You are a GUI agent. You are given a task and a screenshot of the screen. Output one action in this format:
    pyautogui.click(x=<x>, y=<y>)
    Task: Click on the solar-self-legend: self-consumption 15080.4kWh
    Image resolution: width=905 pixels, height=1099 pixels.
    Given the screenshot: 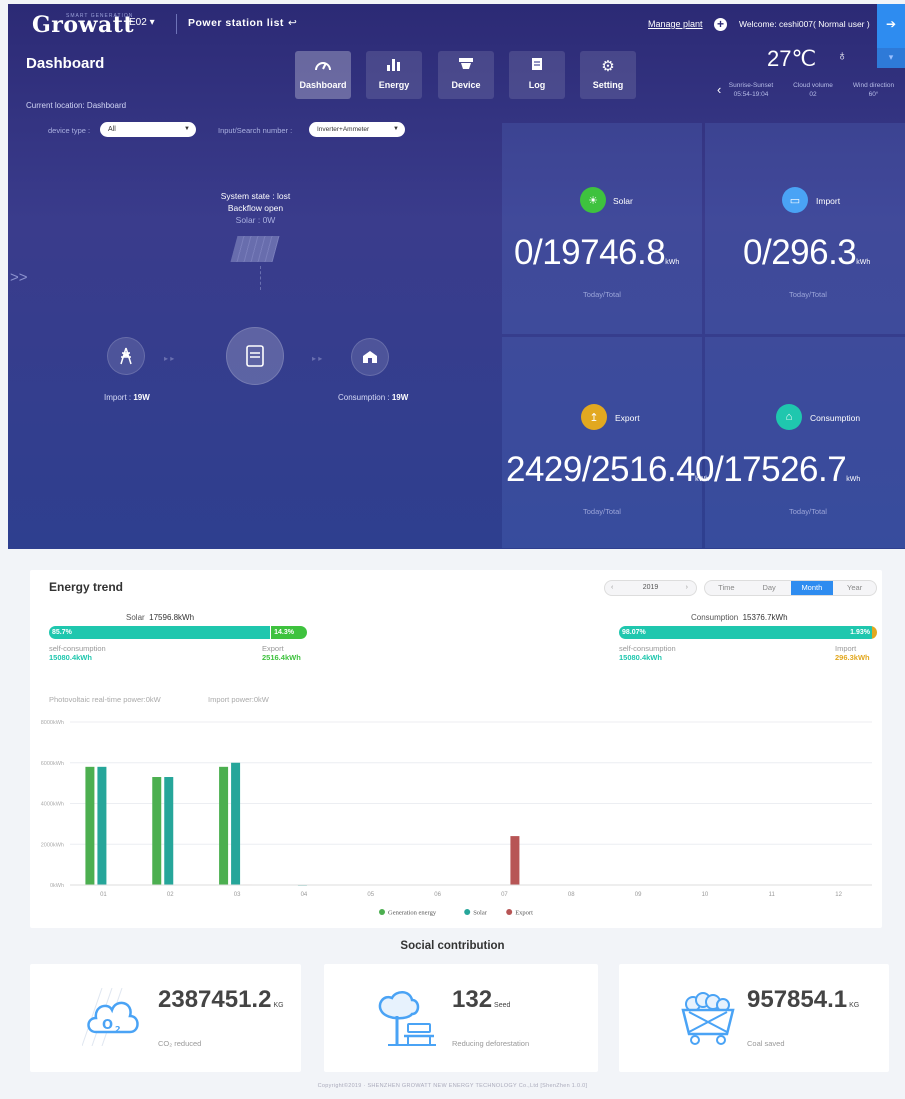 What is the action you would take?
    pyautogui.click(x=77, y=653)
    